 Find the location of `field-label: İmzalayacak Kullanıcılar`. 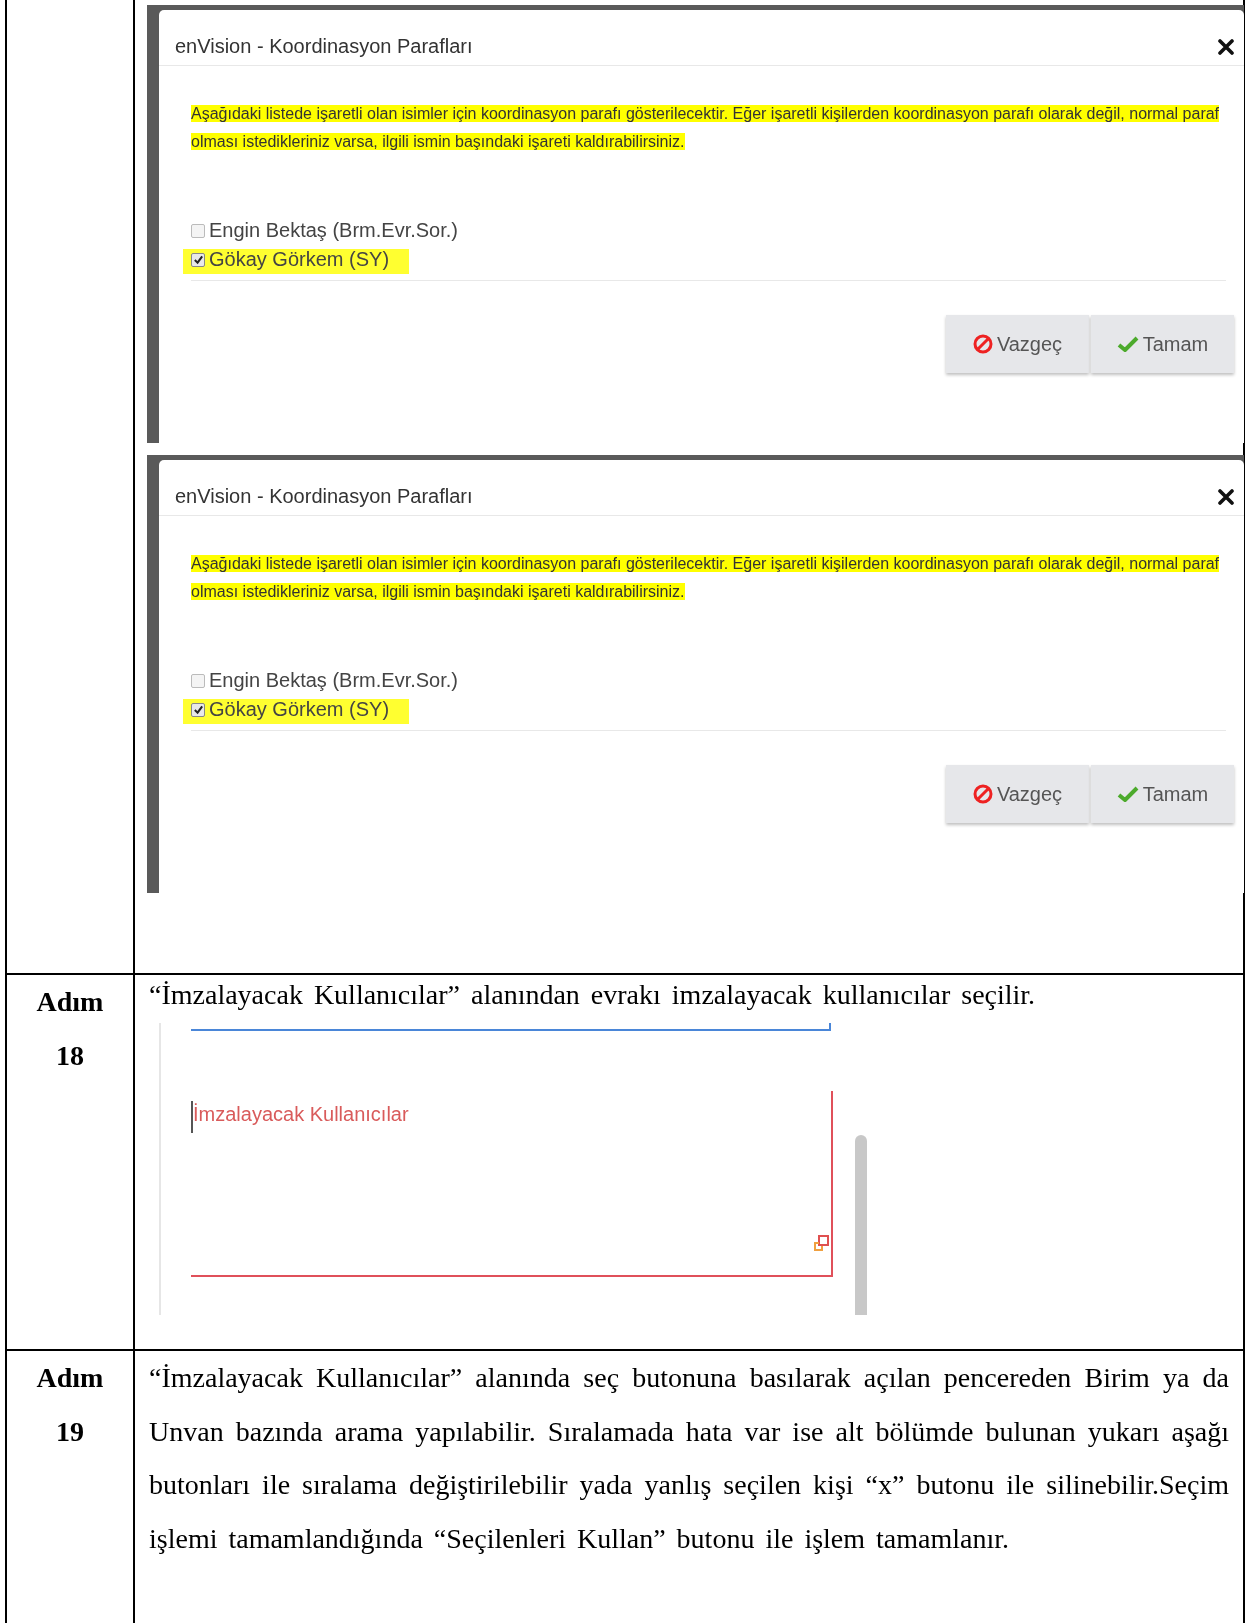

field-label: İmzalayacak Kullanıcılar is located at coordinates (301, 1114).